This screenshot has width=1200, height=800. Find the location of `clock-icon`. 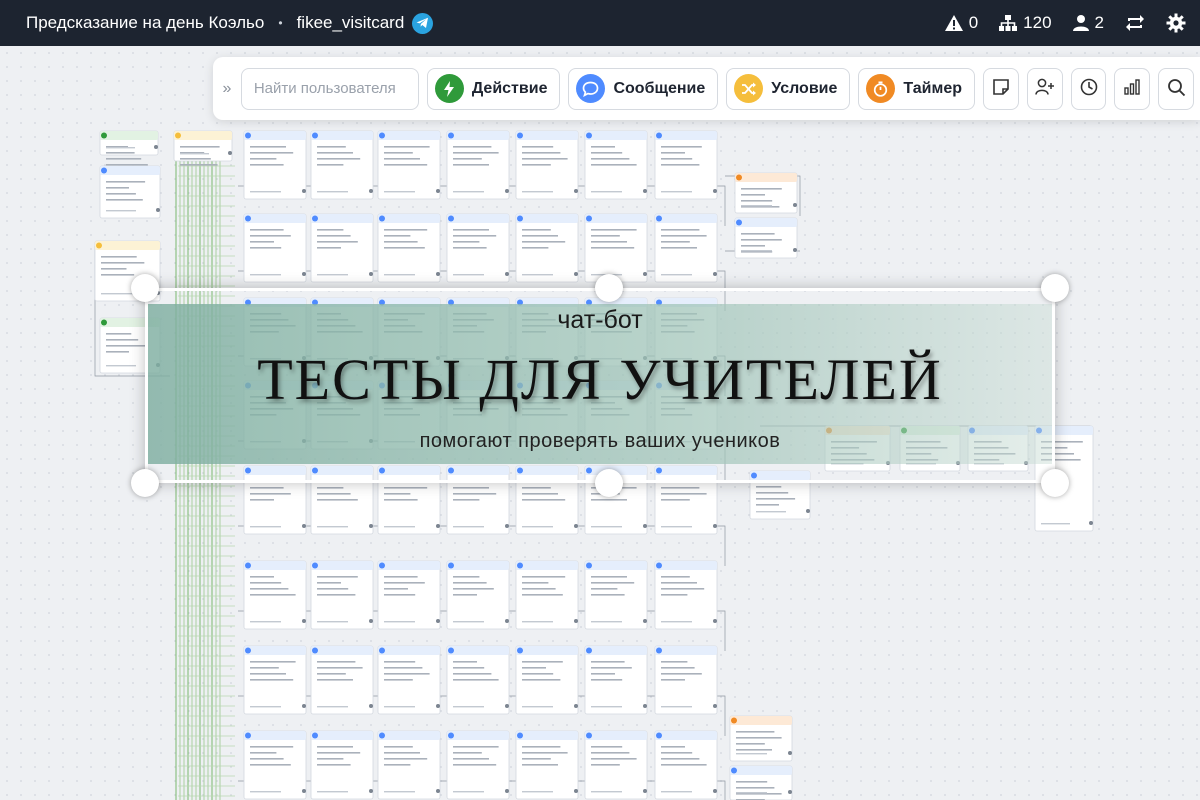

clock-icon is located at coordinates (1089, 88).